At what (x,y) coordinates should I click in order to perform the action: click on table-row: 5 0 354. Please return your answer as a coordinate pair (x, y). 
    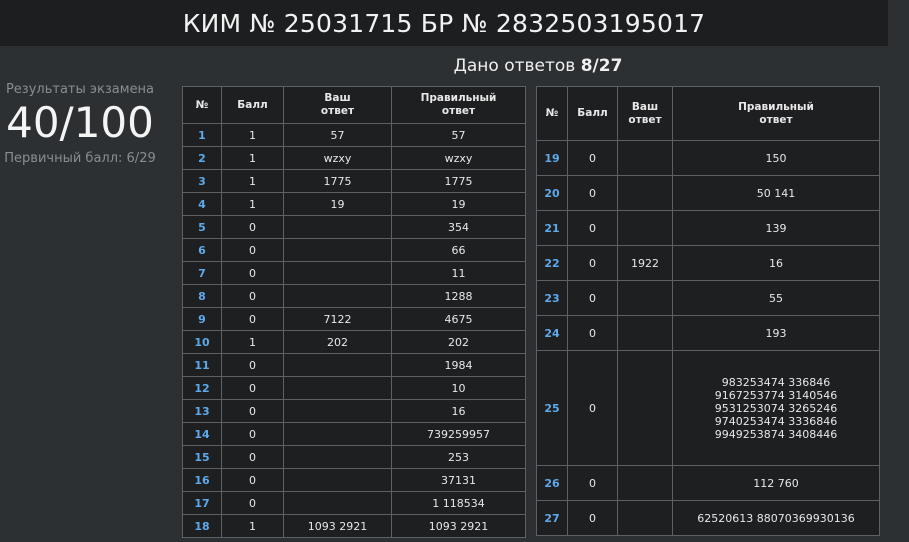
    Looking at the image, I should click on (354, 227).